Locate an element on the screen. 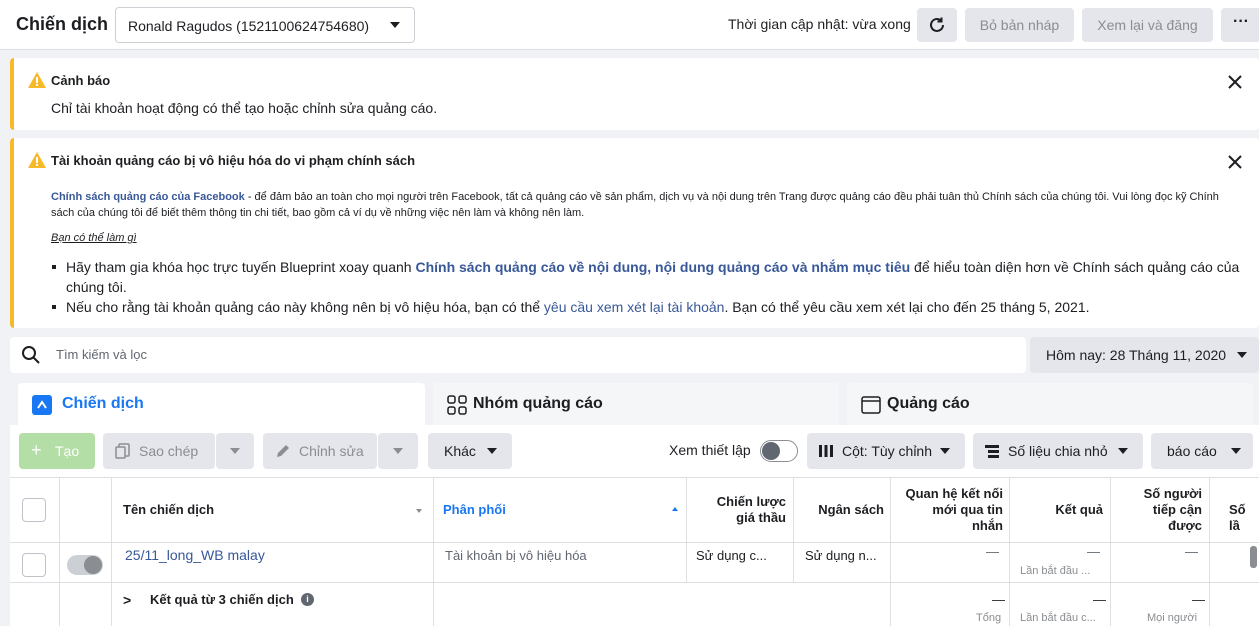  more-actions-label: Khác is located at coordinates (460, 451).